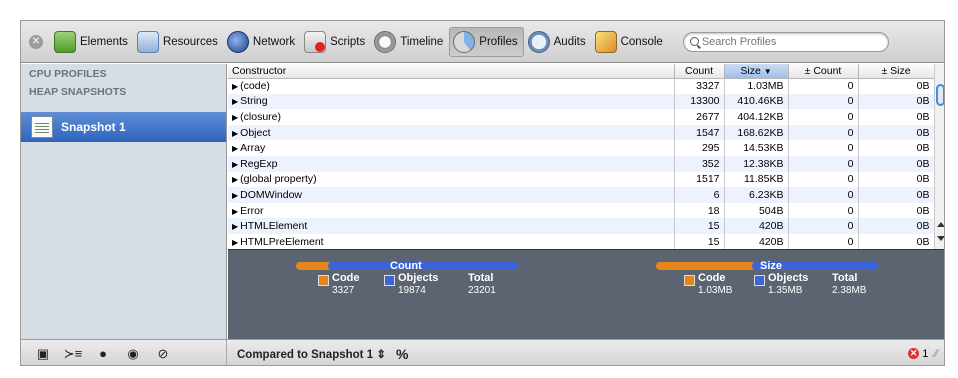 The width and height of the screenshot is (958, 378). I want to click on table-row: ▶ (global property) 1517 11.85KB 0 0B, so click(581, 179).